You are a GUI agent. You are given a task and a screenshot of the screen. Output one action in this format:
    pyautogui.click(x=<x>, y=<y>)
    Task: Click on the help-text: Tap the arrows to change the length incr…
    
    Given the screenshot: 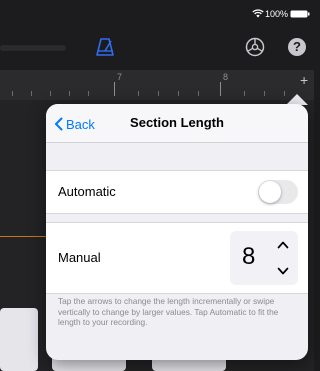 What is the action you would take?
    pyautogui.click(x=168, y=311)
    